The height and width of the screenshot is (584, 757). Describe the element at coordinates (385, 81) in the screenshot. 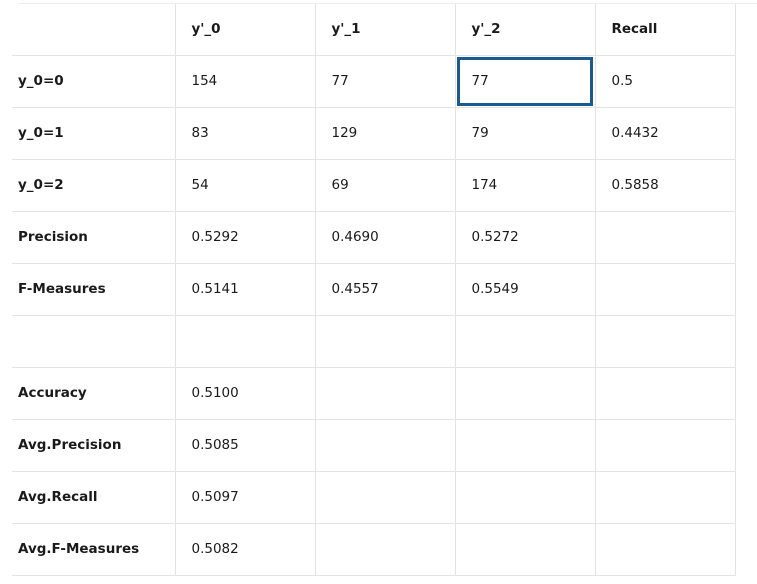

I see `table-cell: 77` at that location.